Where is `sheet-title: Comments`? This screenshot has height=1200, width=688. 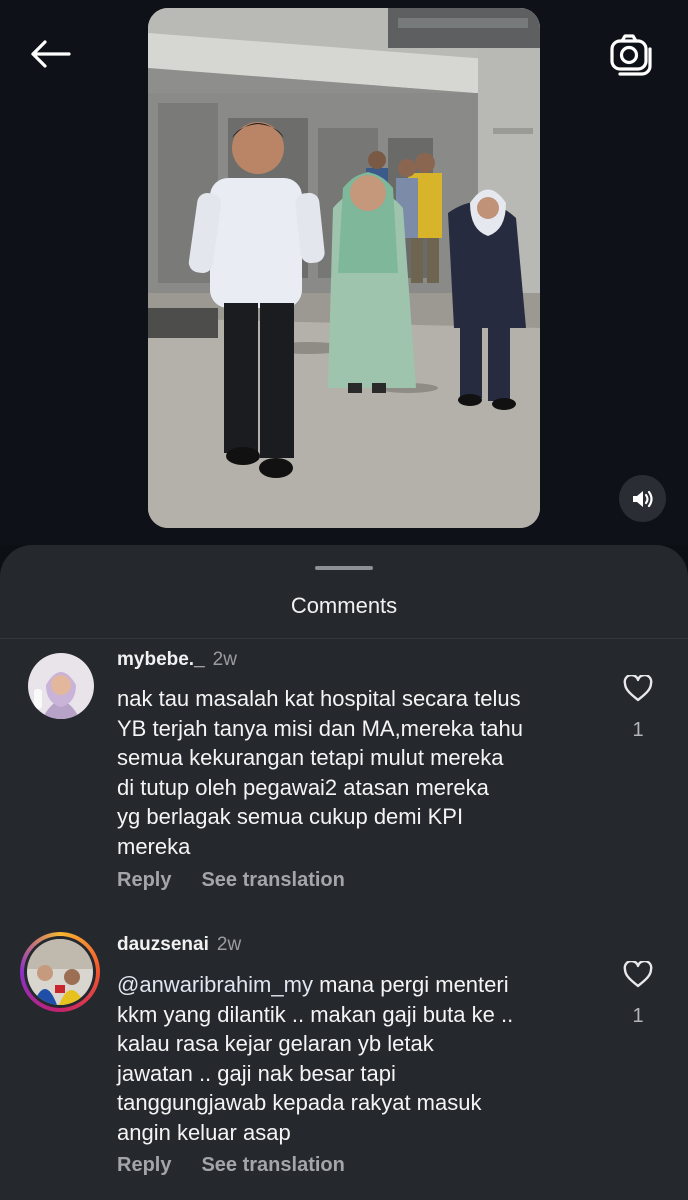 sheet-title: Comments is located at coordinates (344, 605).